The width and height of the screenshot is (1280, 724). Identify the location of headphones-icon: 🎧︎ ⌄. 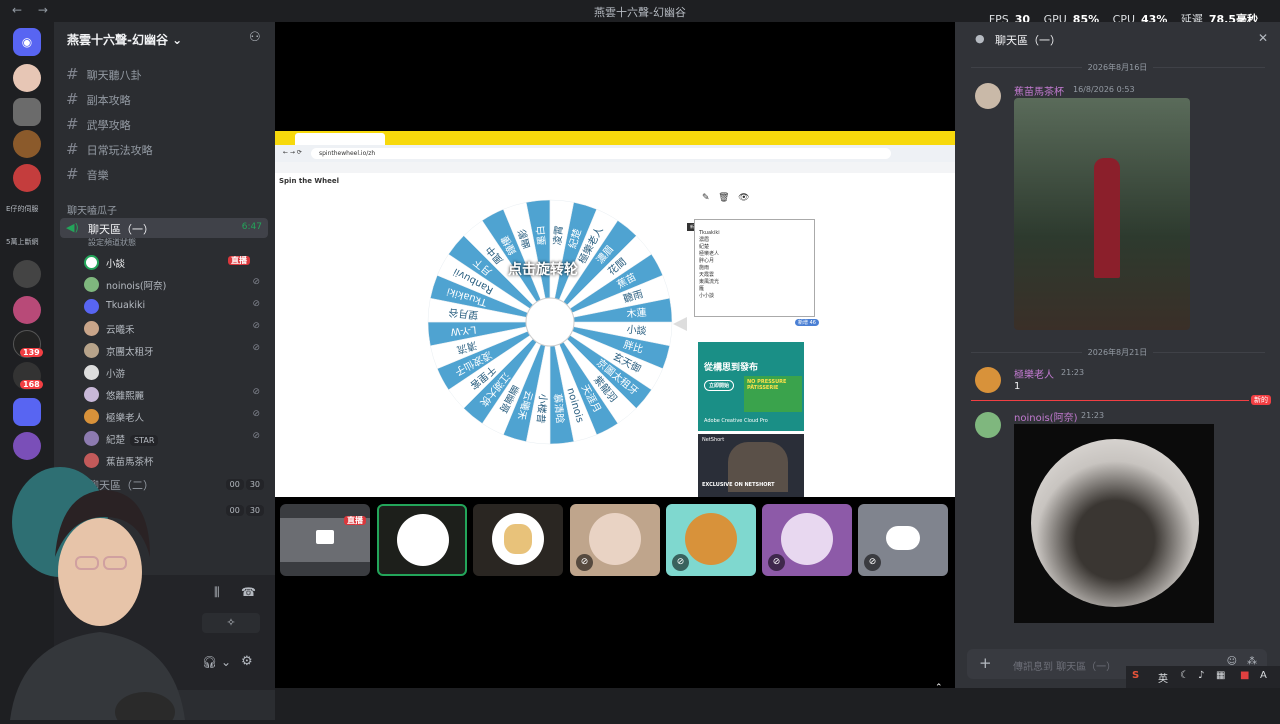
(216, 662).